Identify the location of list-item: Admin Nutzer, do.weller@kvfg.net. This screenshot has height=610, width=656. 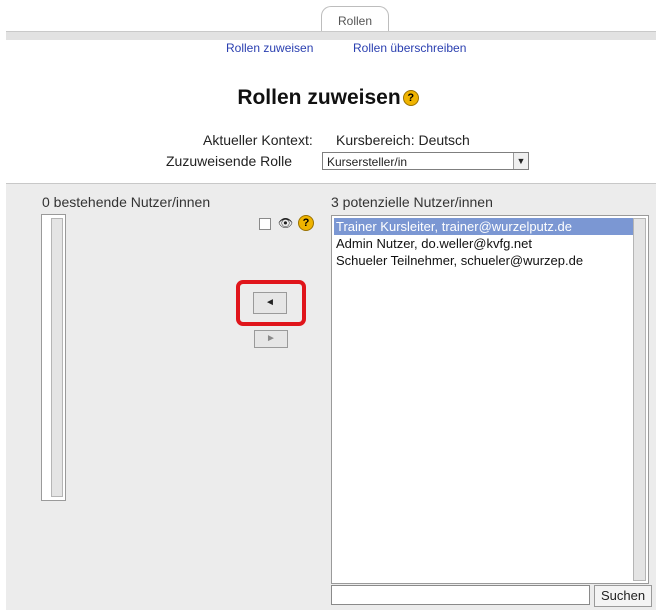
(434, 243).